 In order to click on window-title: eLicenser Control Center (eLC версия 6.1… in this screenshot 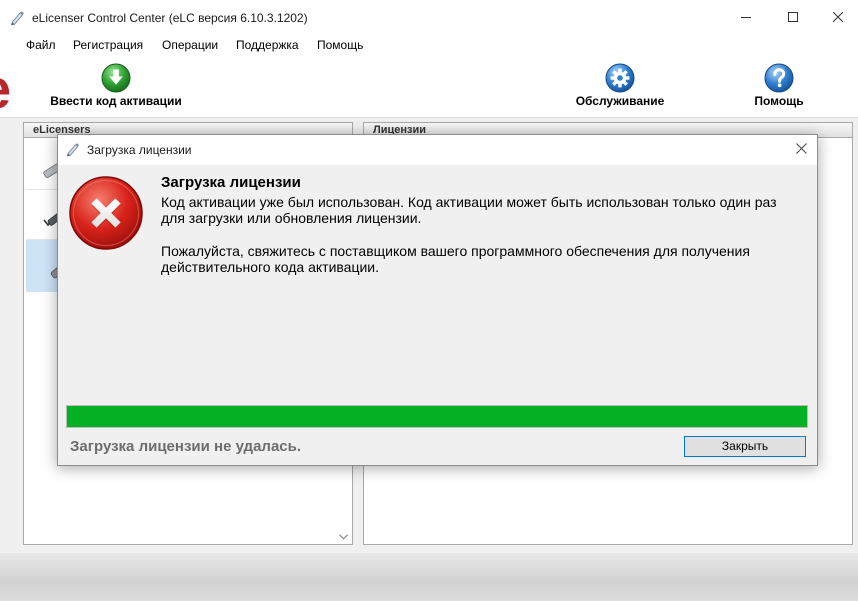, I will do `click(170, 18)`.